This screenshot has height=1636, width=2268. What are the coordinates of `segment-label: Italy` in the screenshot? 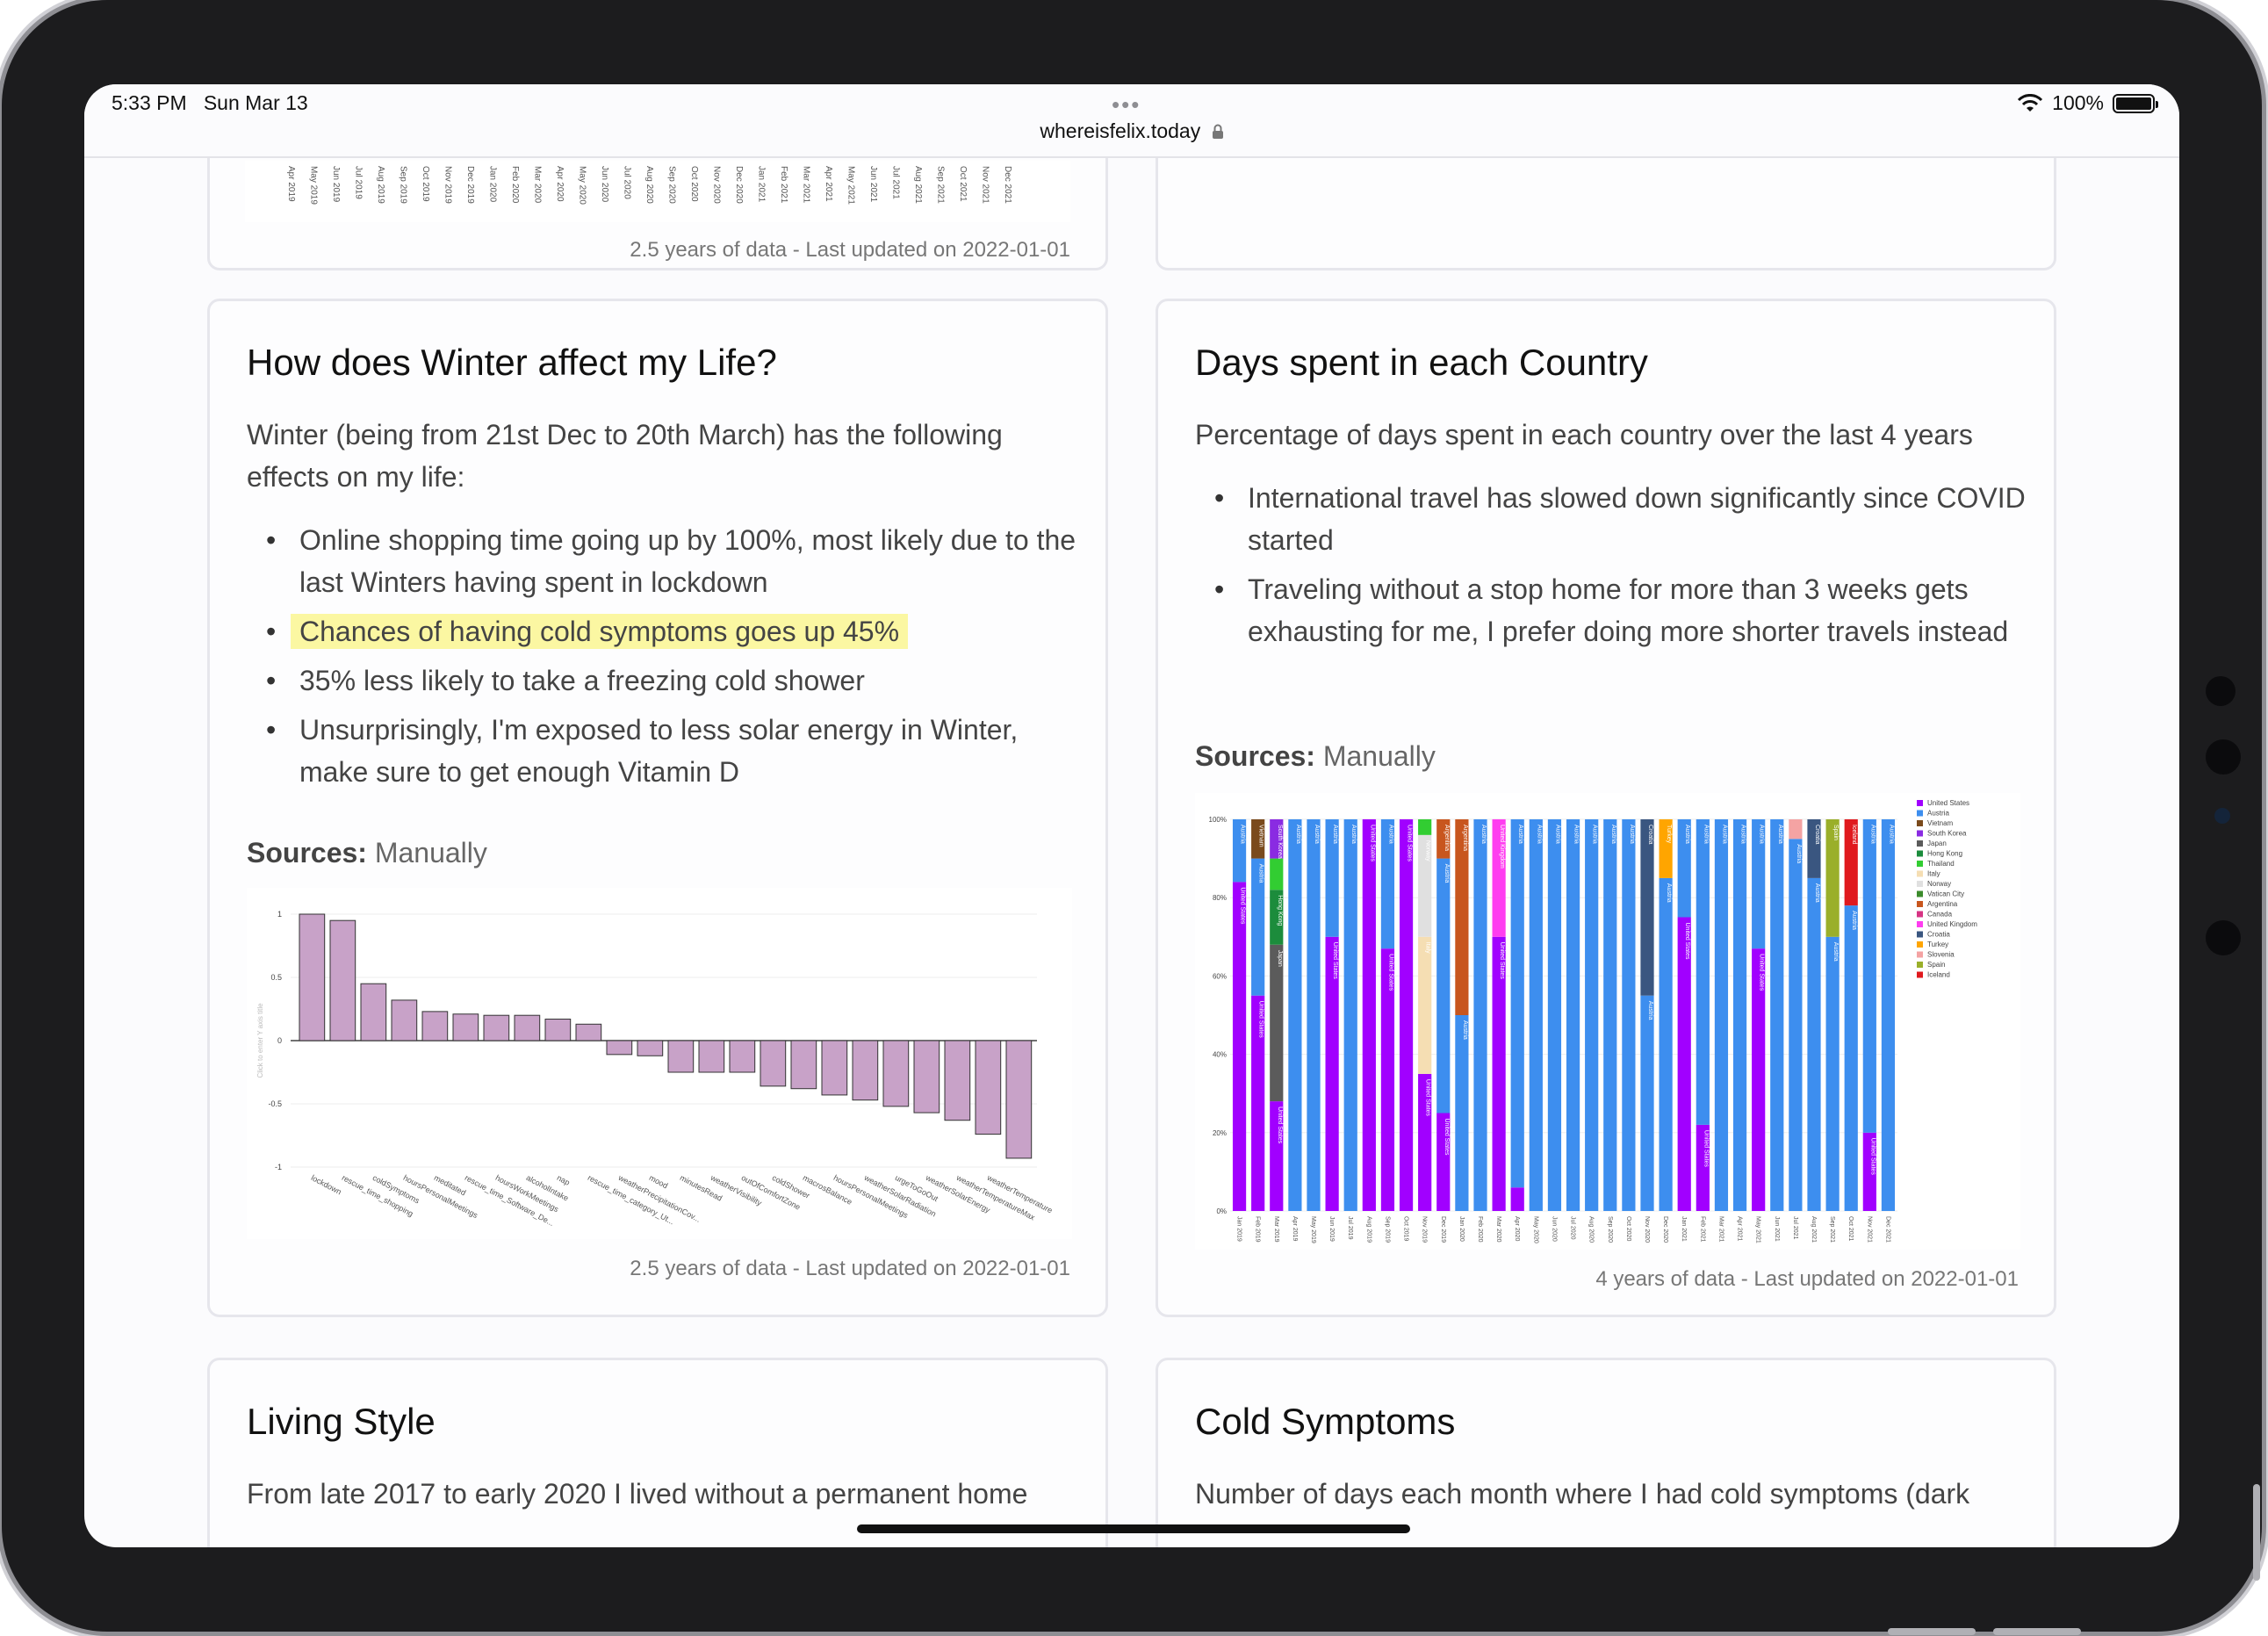 It's located at (1428, 948).